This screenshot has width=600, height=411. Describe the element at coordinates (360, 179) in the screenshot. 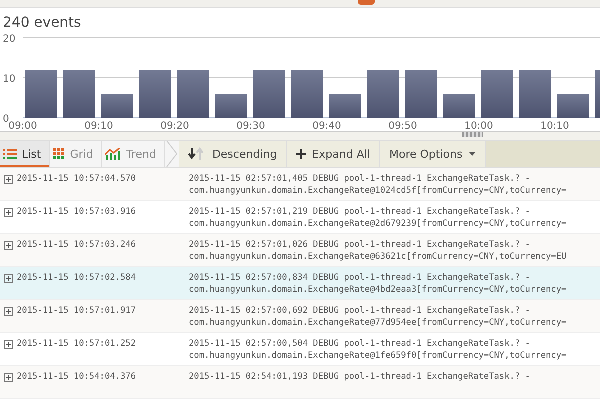

I see `event-message: 2015-11-15 02:57:01,405 DEBUG pool-1-thread-1 ExchangeRateTask.? -` at that location.